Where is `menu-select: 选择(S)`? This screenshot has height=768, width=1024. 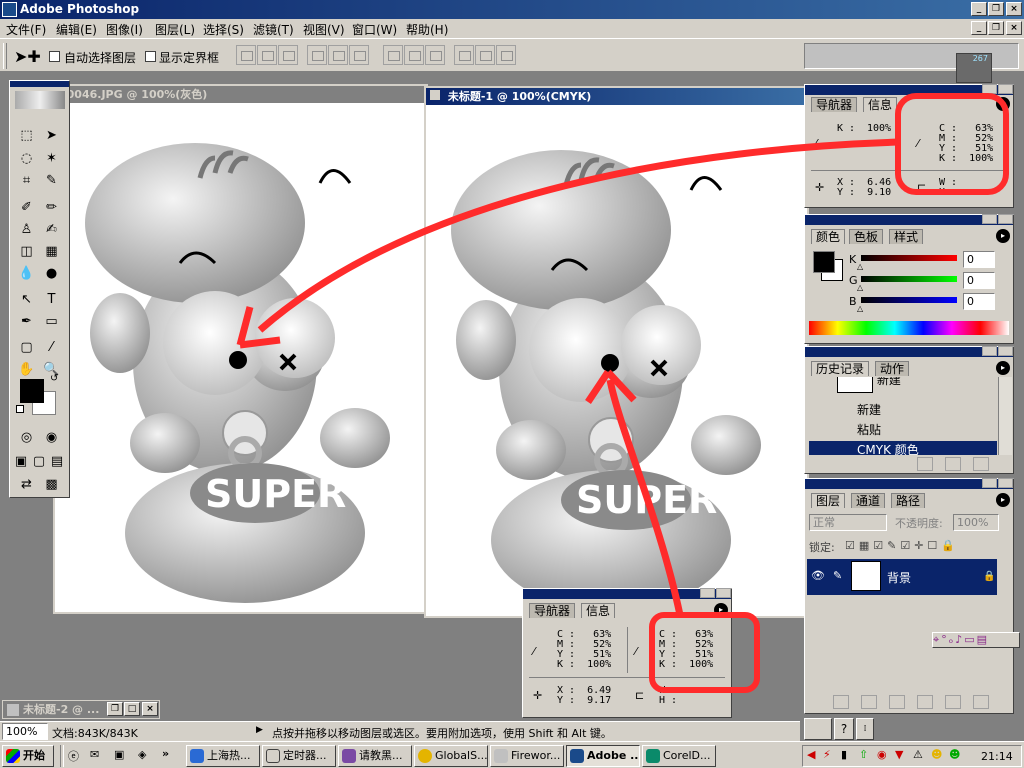
menu-select: 选择(S) is located at coordinates (223, 29).